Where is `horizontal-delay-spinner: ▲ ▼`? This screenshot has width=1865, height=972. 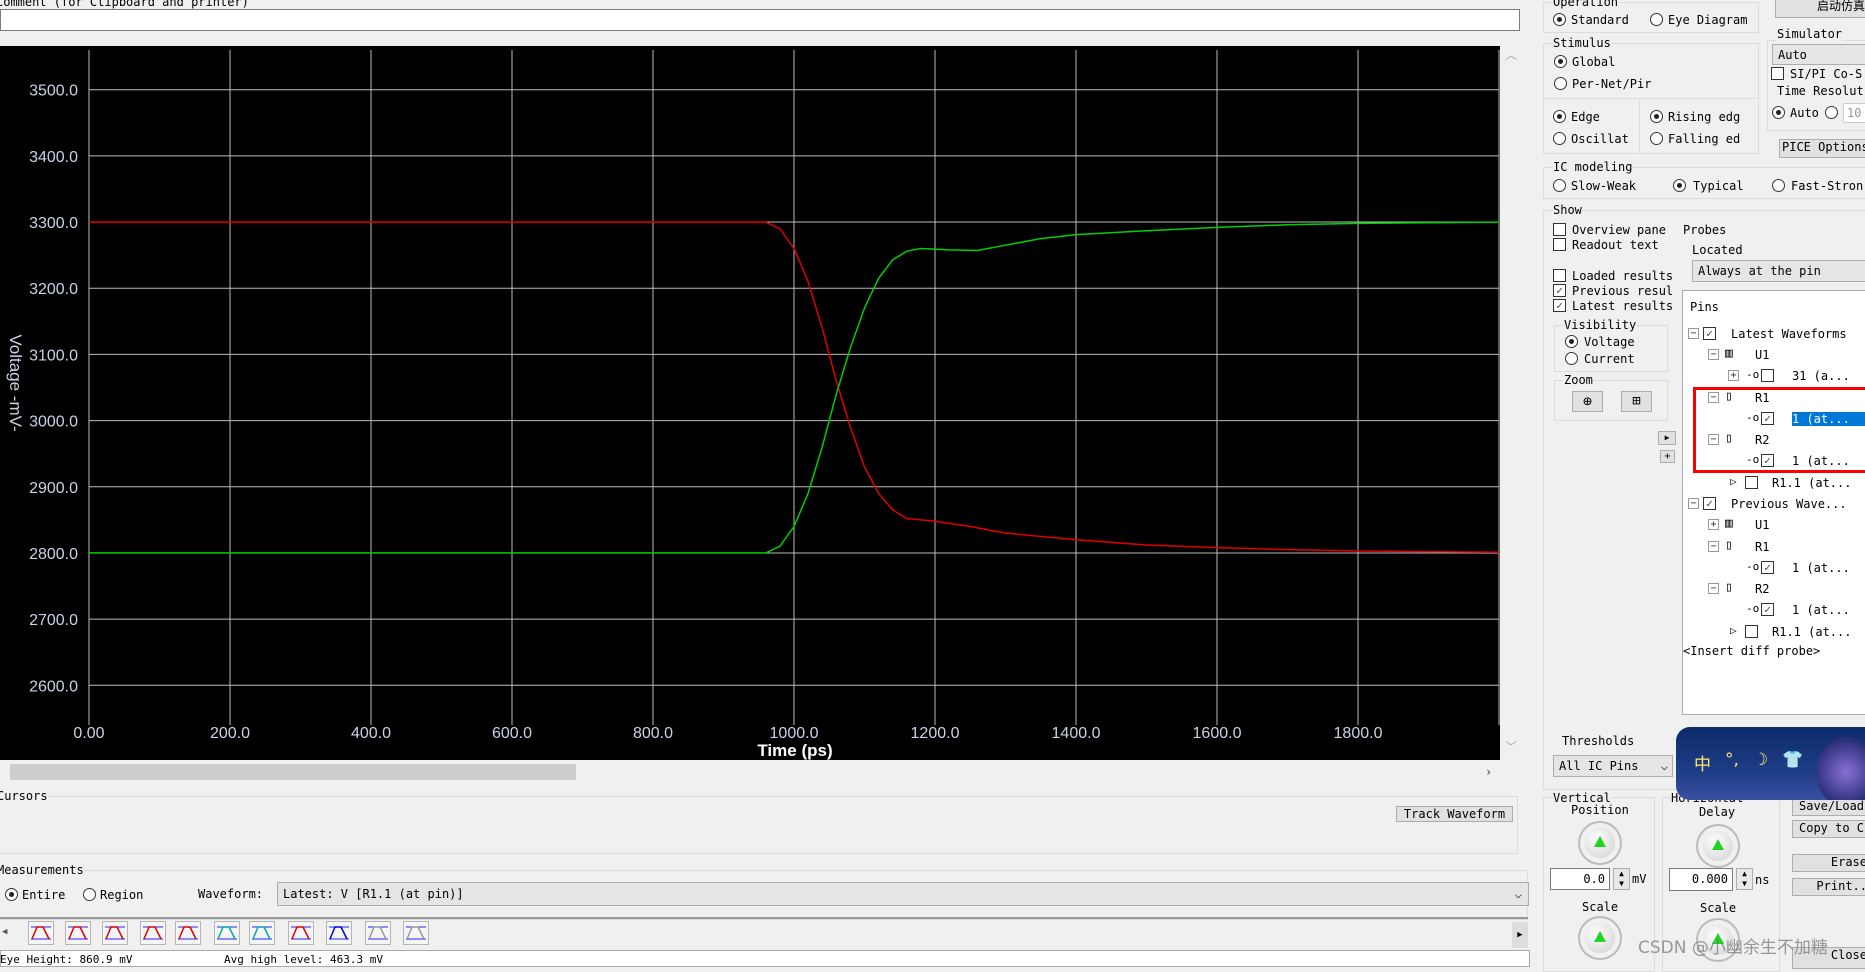 horizontal-delay-spinner: ▲ ▼ is located at coordinates (1744, 879).